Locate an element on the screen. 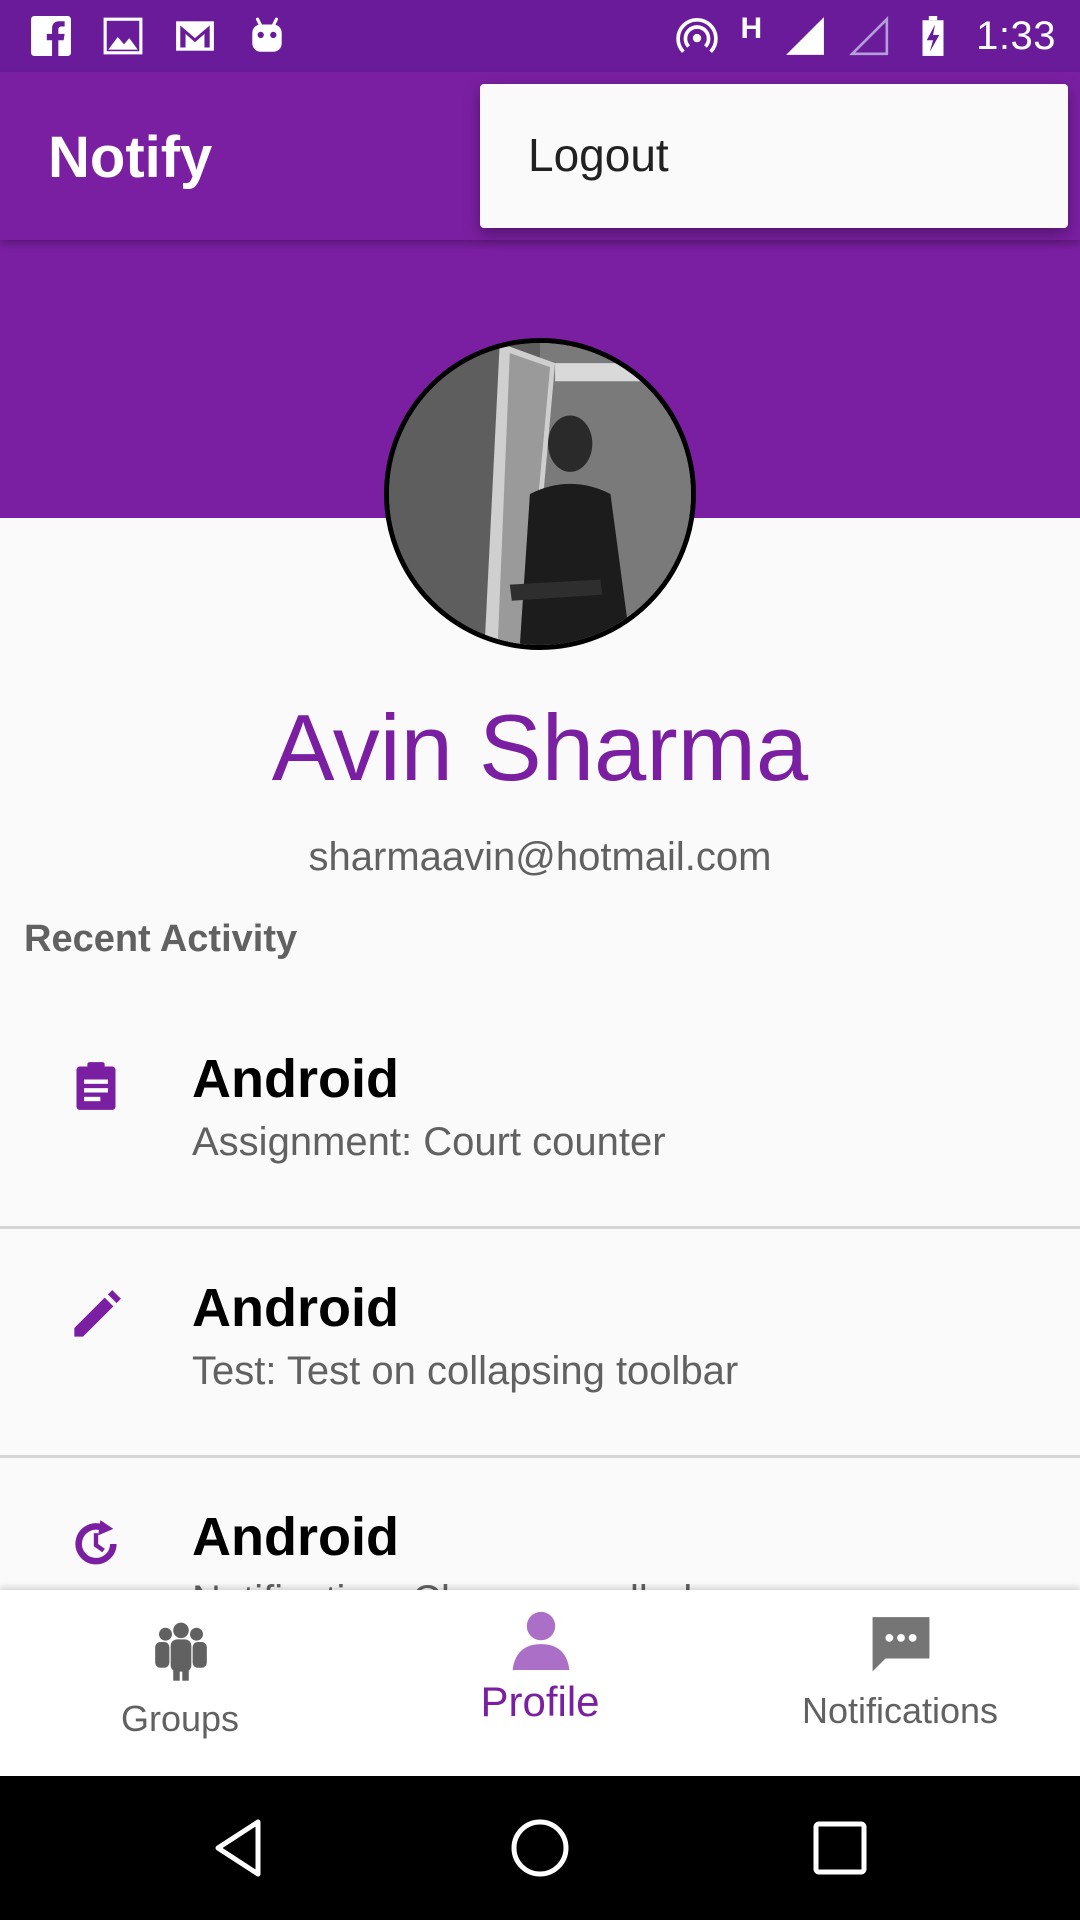  nav-profile: Profile is located at coordinates (540, 1683).